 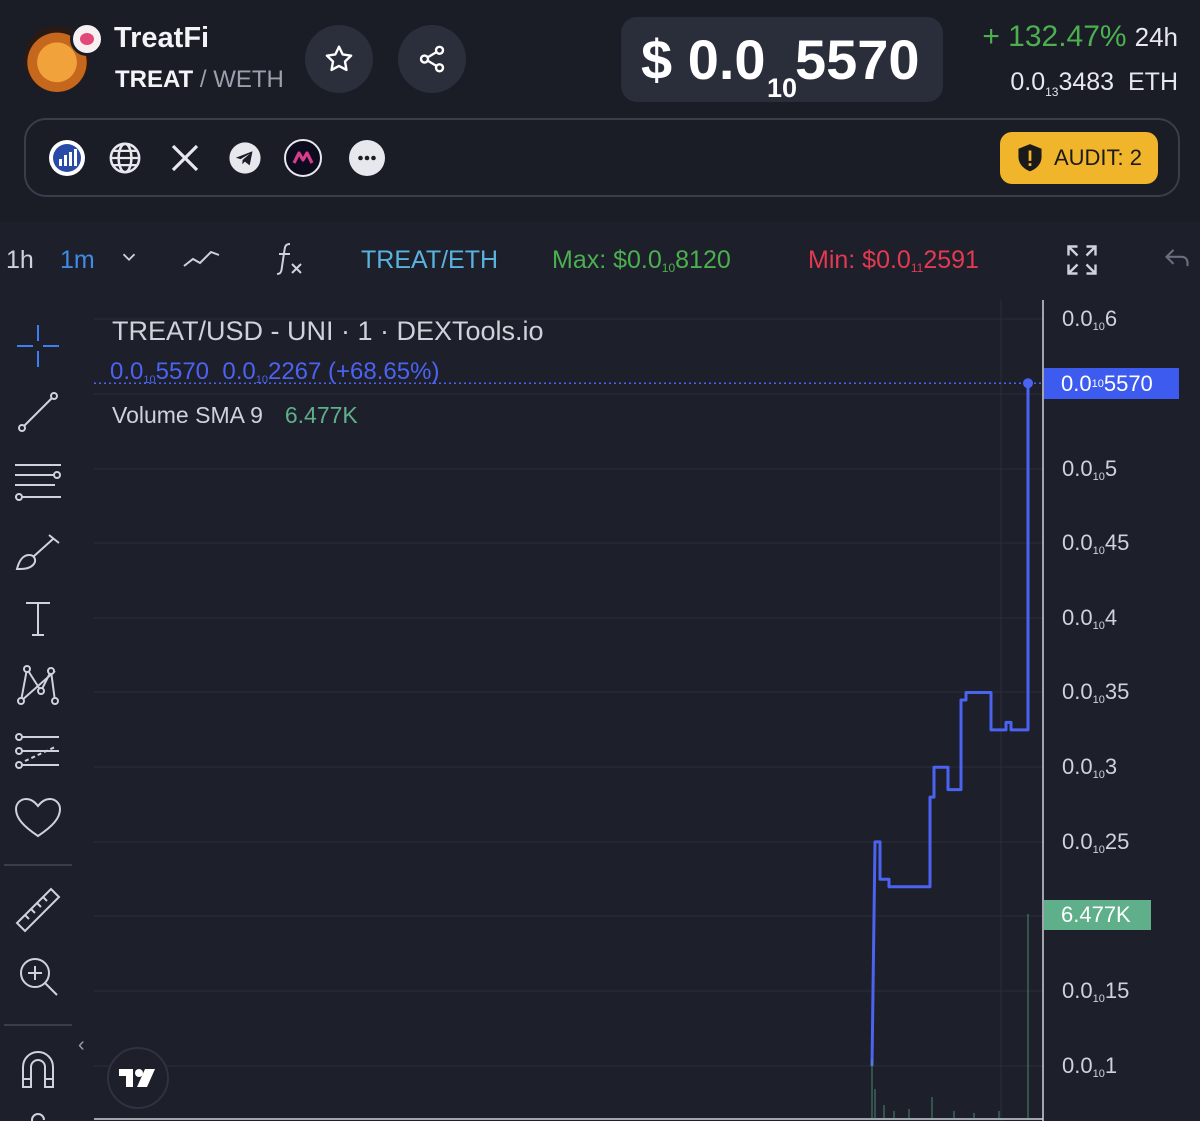 I want to click on fullscreen-button, so click(x=1082, y=263).